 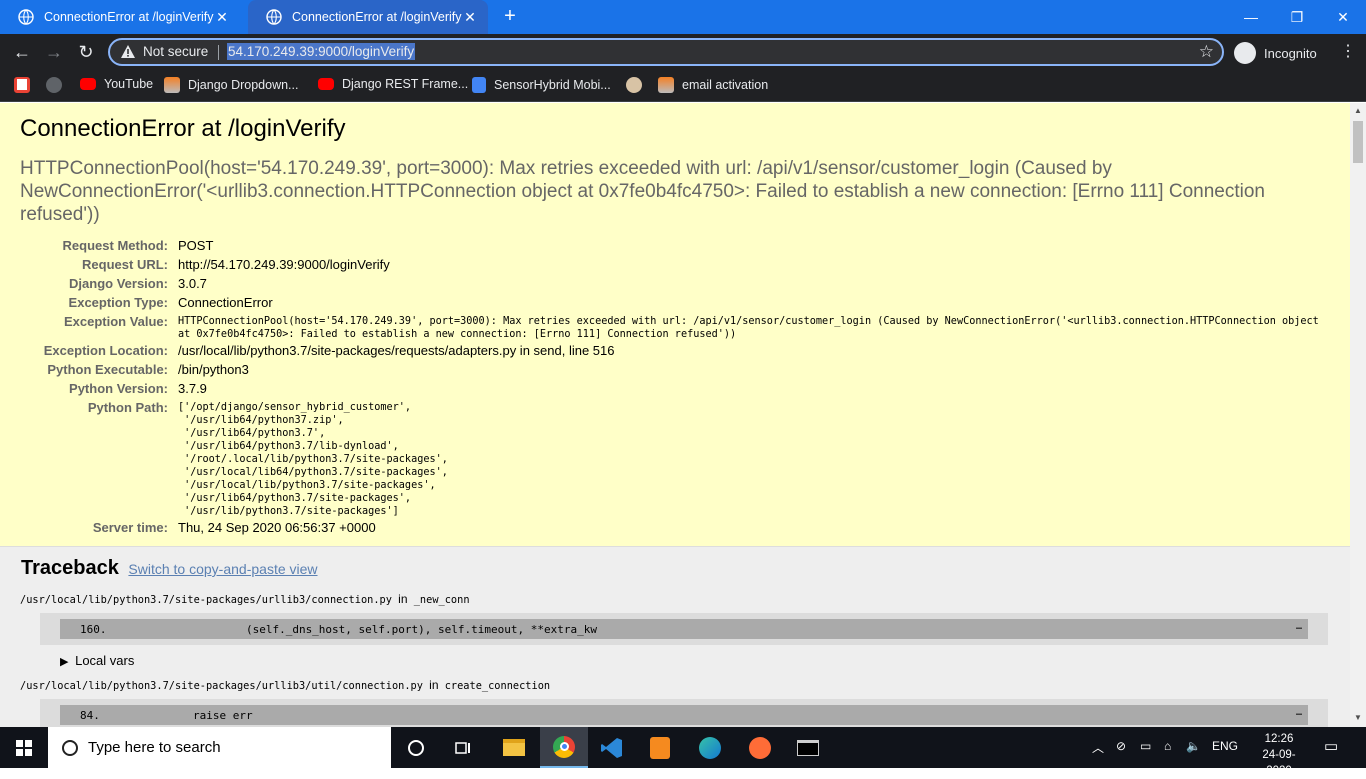 What do you see at coordinates (1331, 746) in the screenshot?
I see `notifications-icon: ▭` at bounding box center [1331, 746].